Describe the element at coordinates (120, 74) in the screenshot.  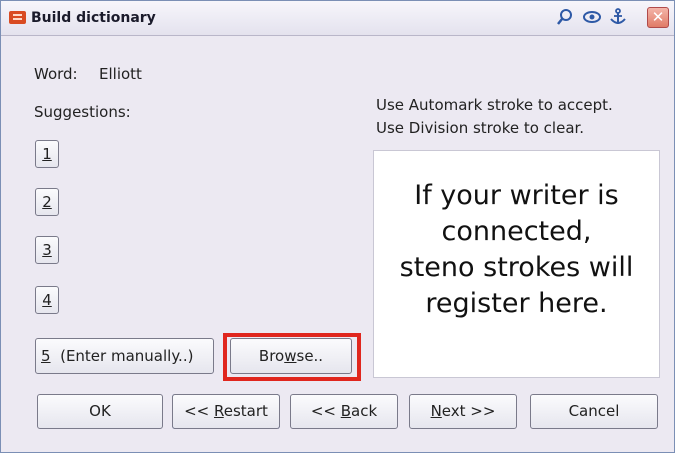
I see `word-value: Elliott` at that location.